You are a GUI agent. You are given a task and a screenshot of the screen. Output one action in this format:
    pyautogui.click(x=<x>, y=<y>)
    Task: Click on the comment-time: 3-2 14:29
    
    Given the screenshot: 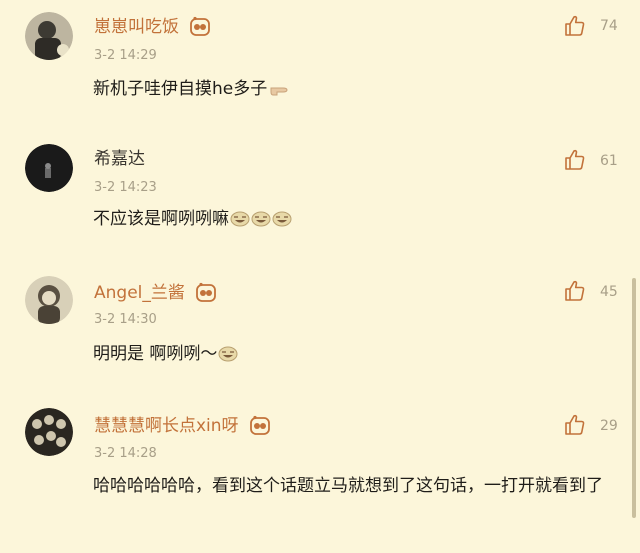 What is the action you would take?
    pyautogui.click(x=125, y=55)
    